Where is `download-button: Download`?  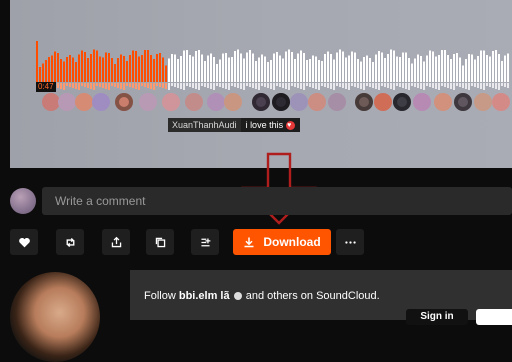 download-button: Download is located at coordinates (282, 242).